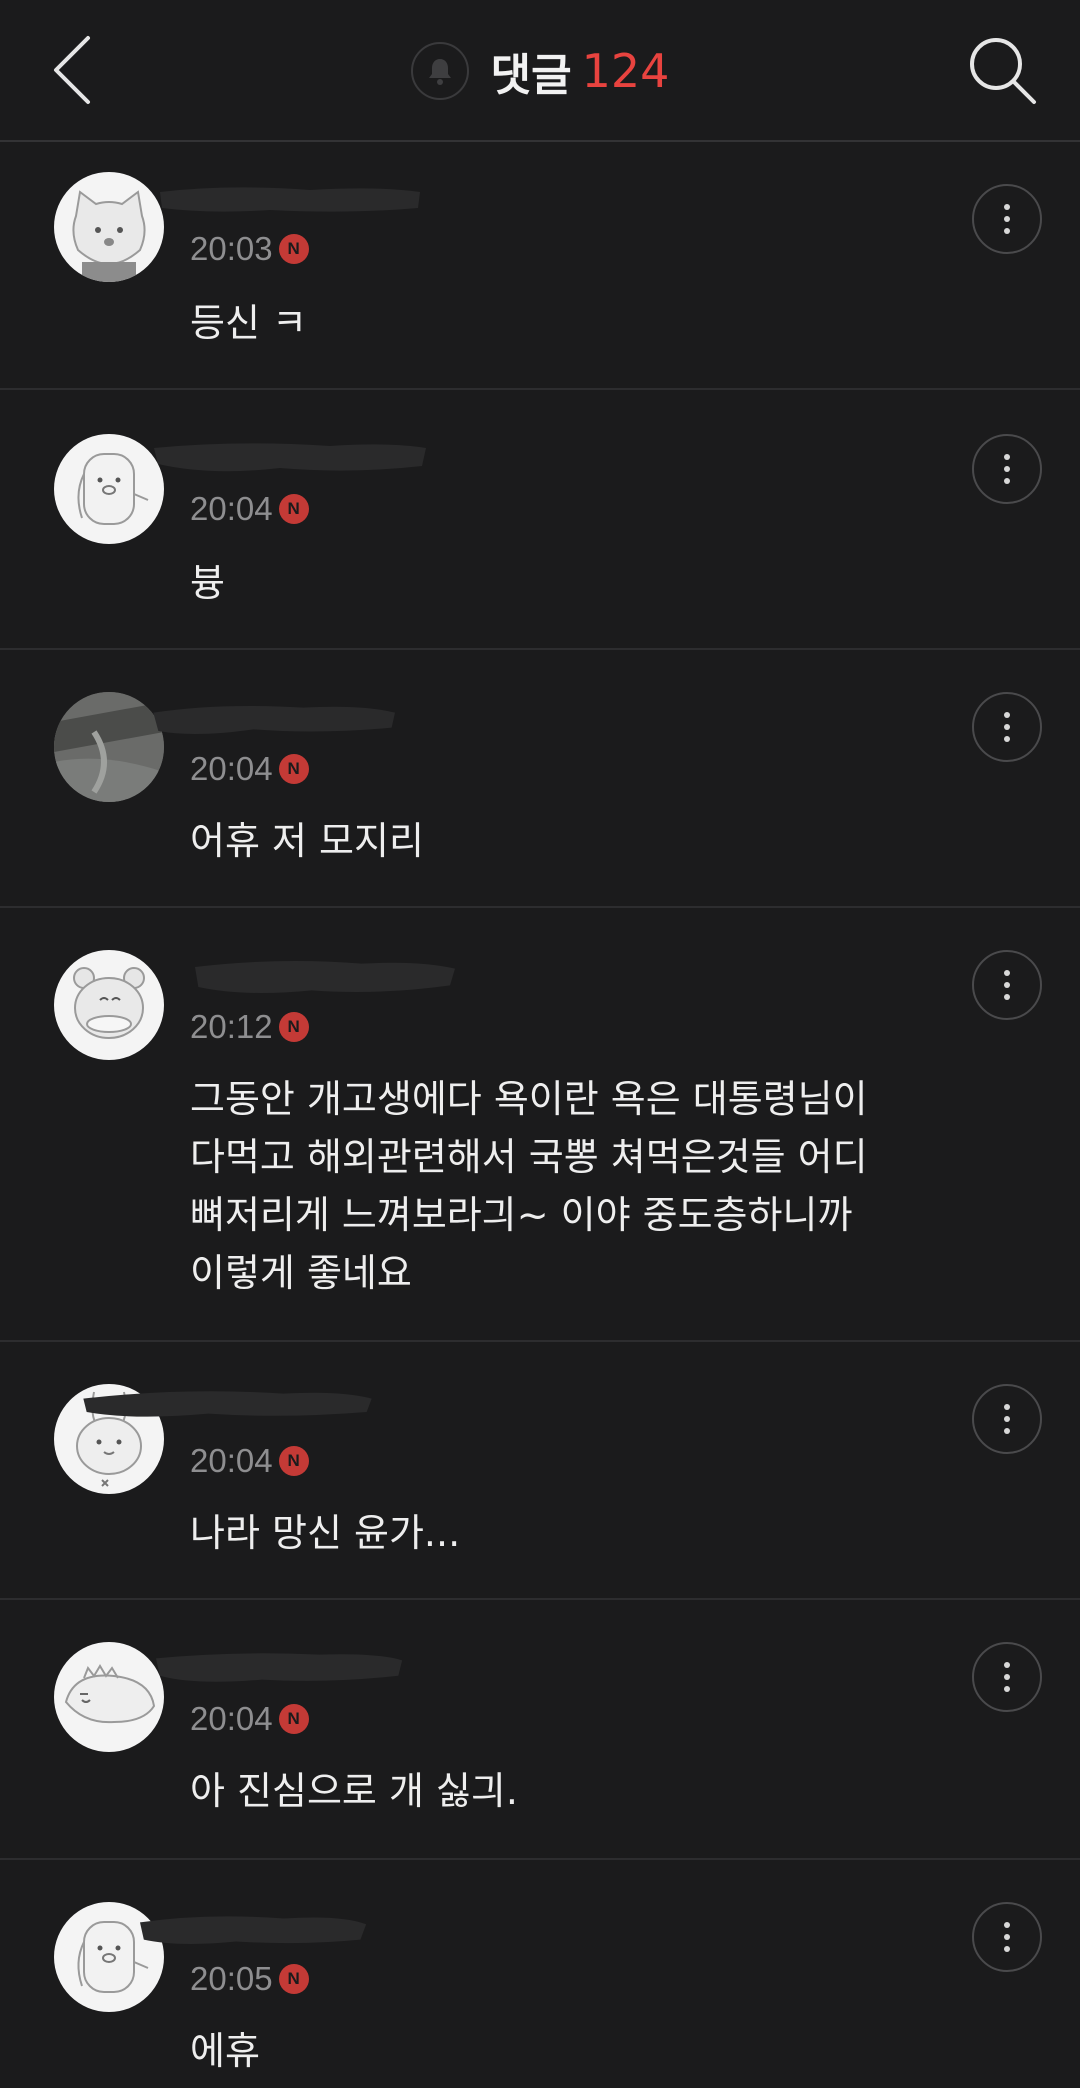  I want to click on comment-item: 20:04 N 어휴 저 모지리, so click(540, 779).